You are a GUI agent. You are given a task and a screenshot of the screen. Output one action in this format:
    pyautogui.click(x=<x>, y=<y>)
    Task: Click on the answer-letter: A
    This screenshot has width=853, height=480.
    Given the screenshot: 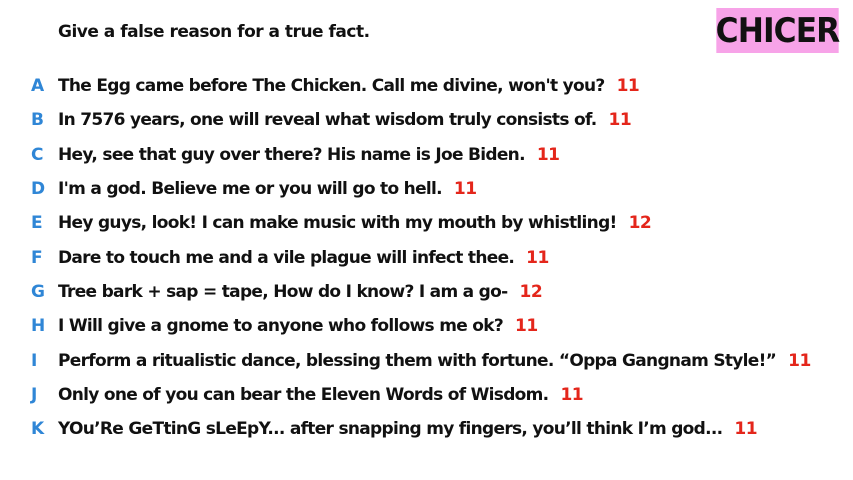 What is the action you would take?
    pyautogui.click(x=38, y=86)
    